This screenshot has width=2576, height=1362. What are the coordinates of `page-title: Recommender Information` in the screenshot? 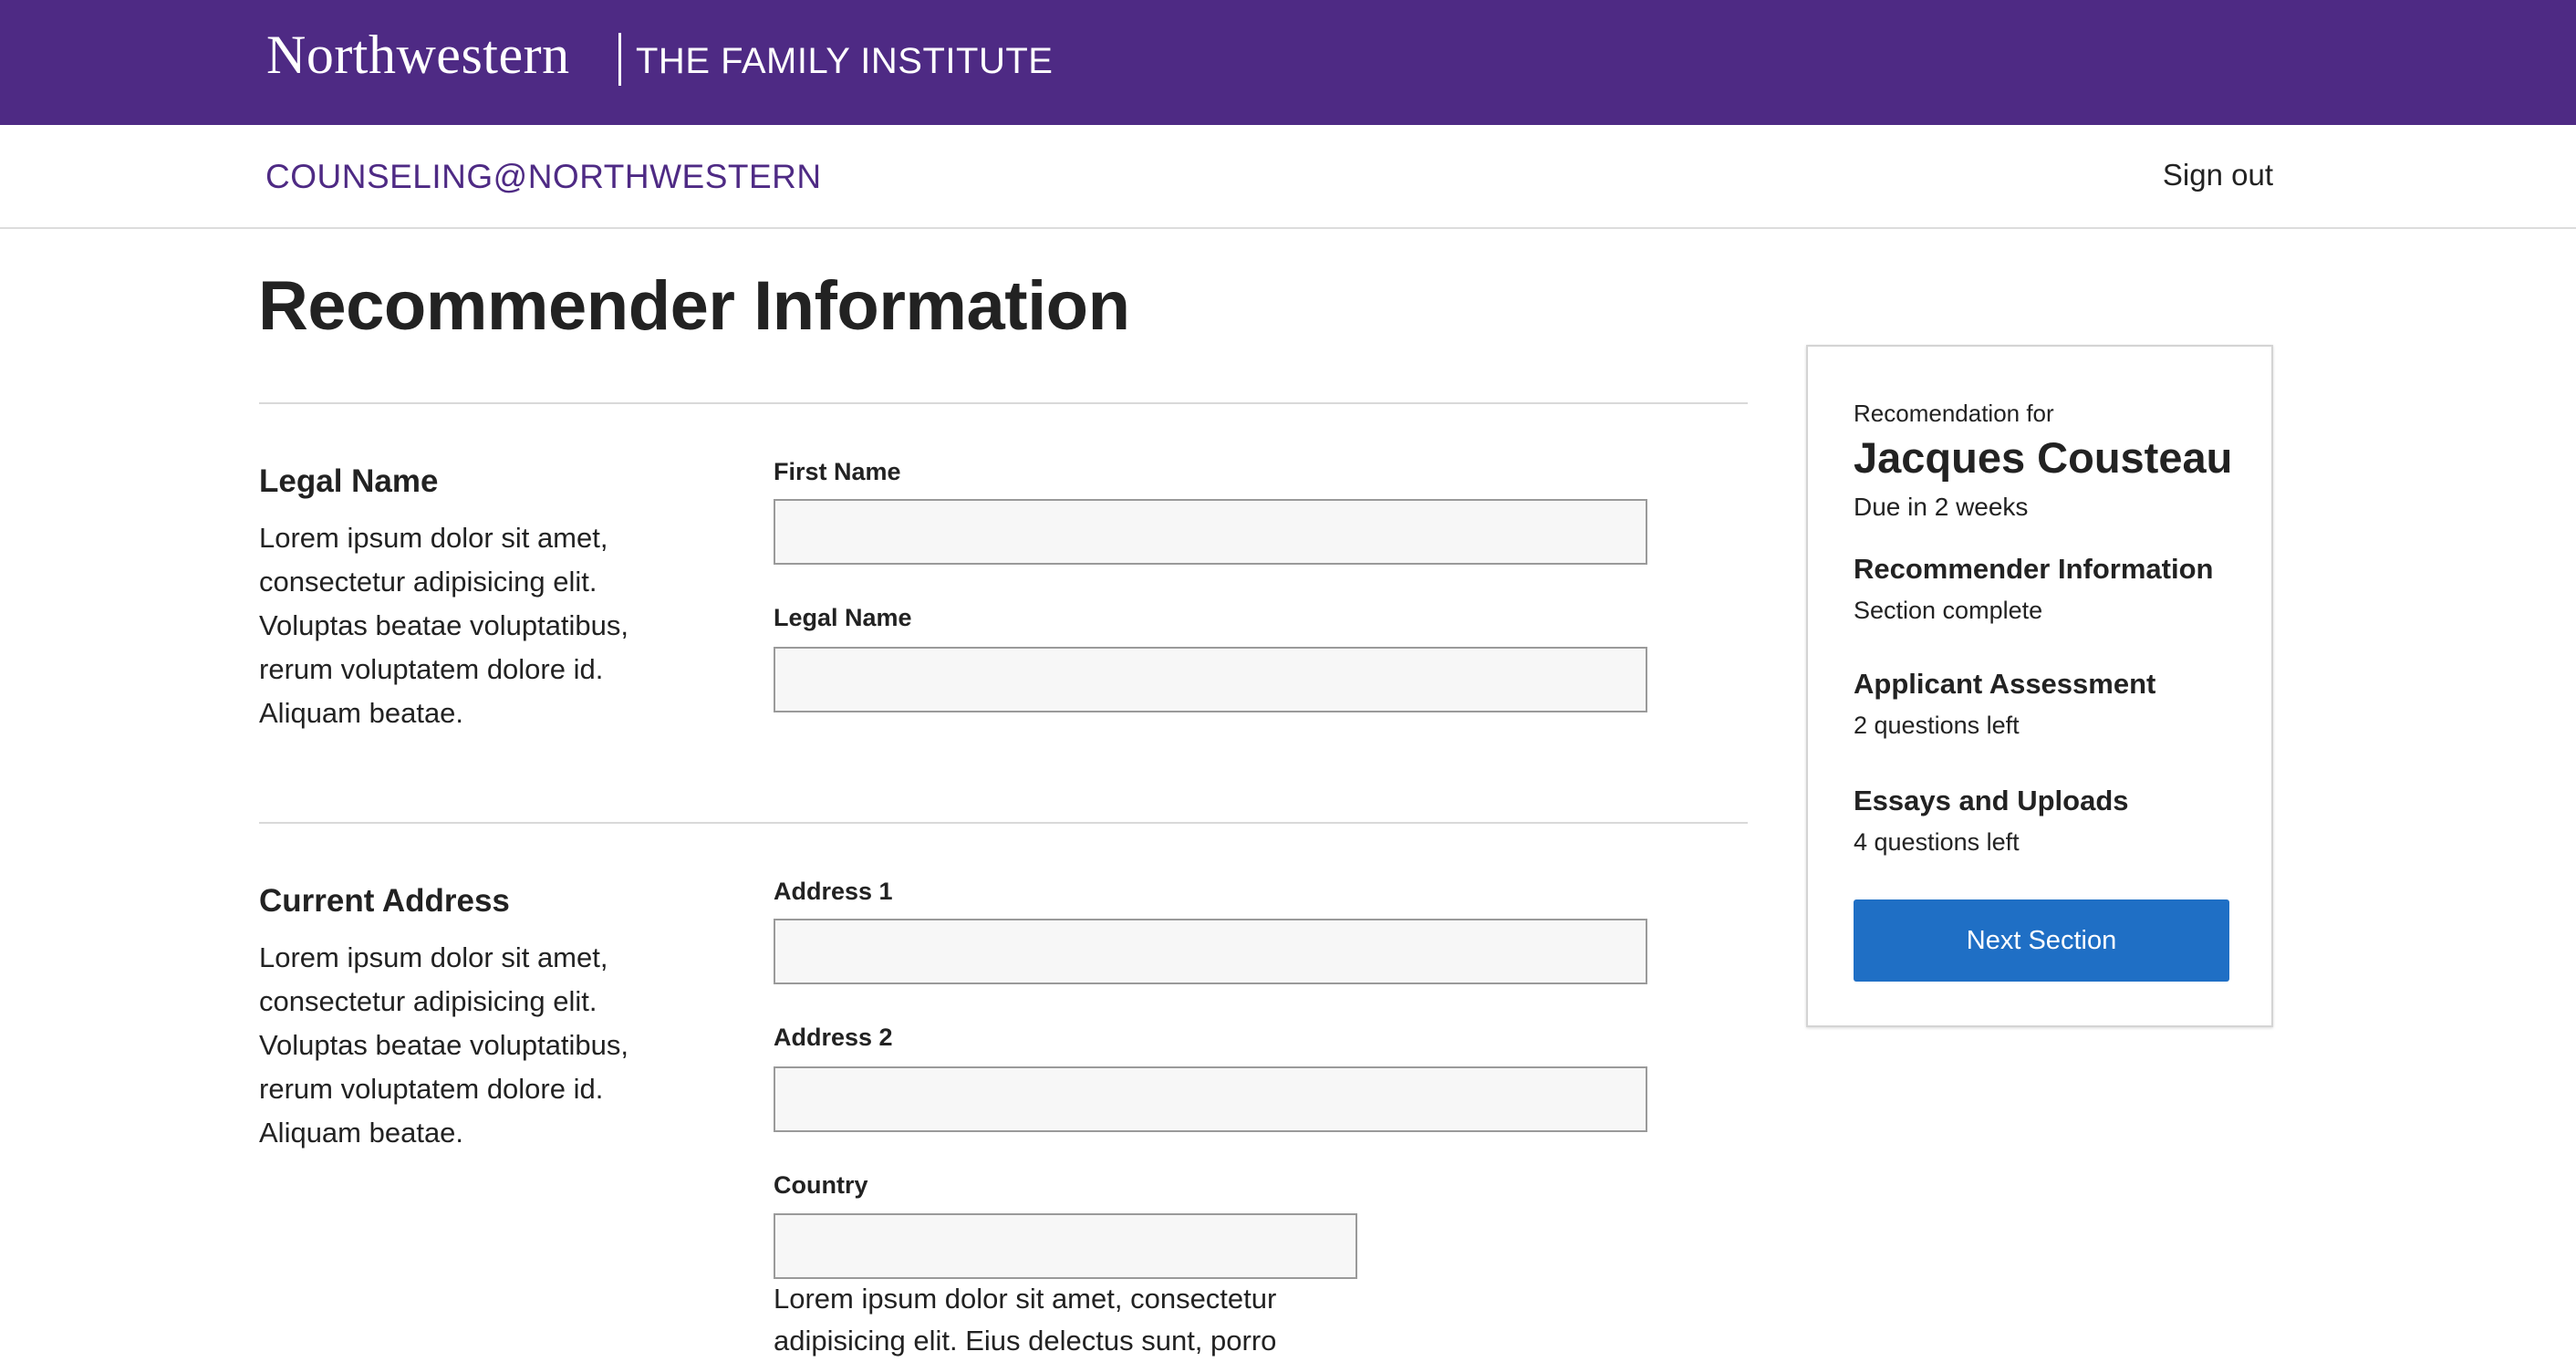 It's located at (694, 306).